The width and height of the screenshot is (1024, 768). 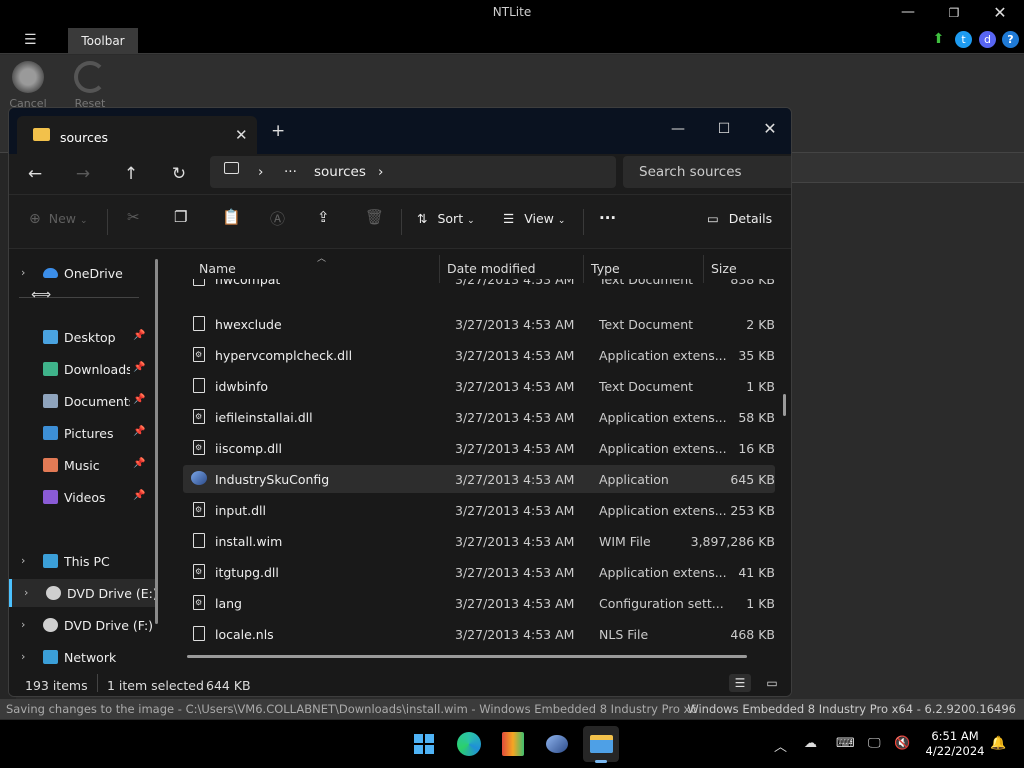 I want to click on delete-icon: 🗑, so click(x=374, y=217).